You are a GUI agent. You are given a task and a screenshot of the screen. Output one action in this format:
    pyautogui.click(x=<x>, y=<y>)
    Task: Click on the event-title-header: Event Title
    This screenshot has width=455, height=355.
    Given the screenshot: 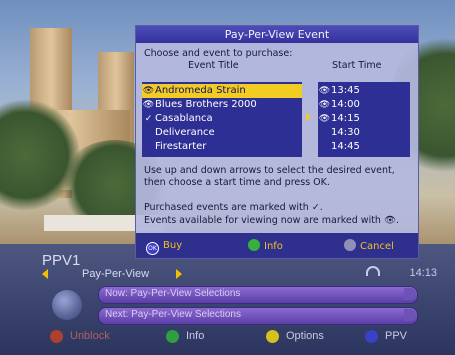 What is the action you would take?
    pyautogui.click(x=213, y=65)
    